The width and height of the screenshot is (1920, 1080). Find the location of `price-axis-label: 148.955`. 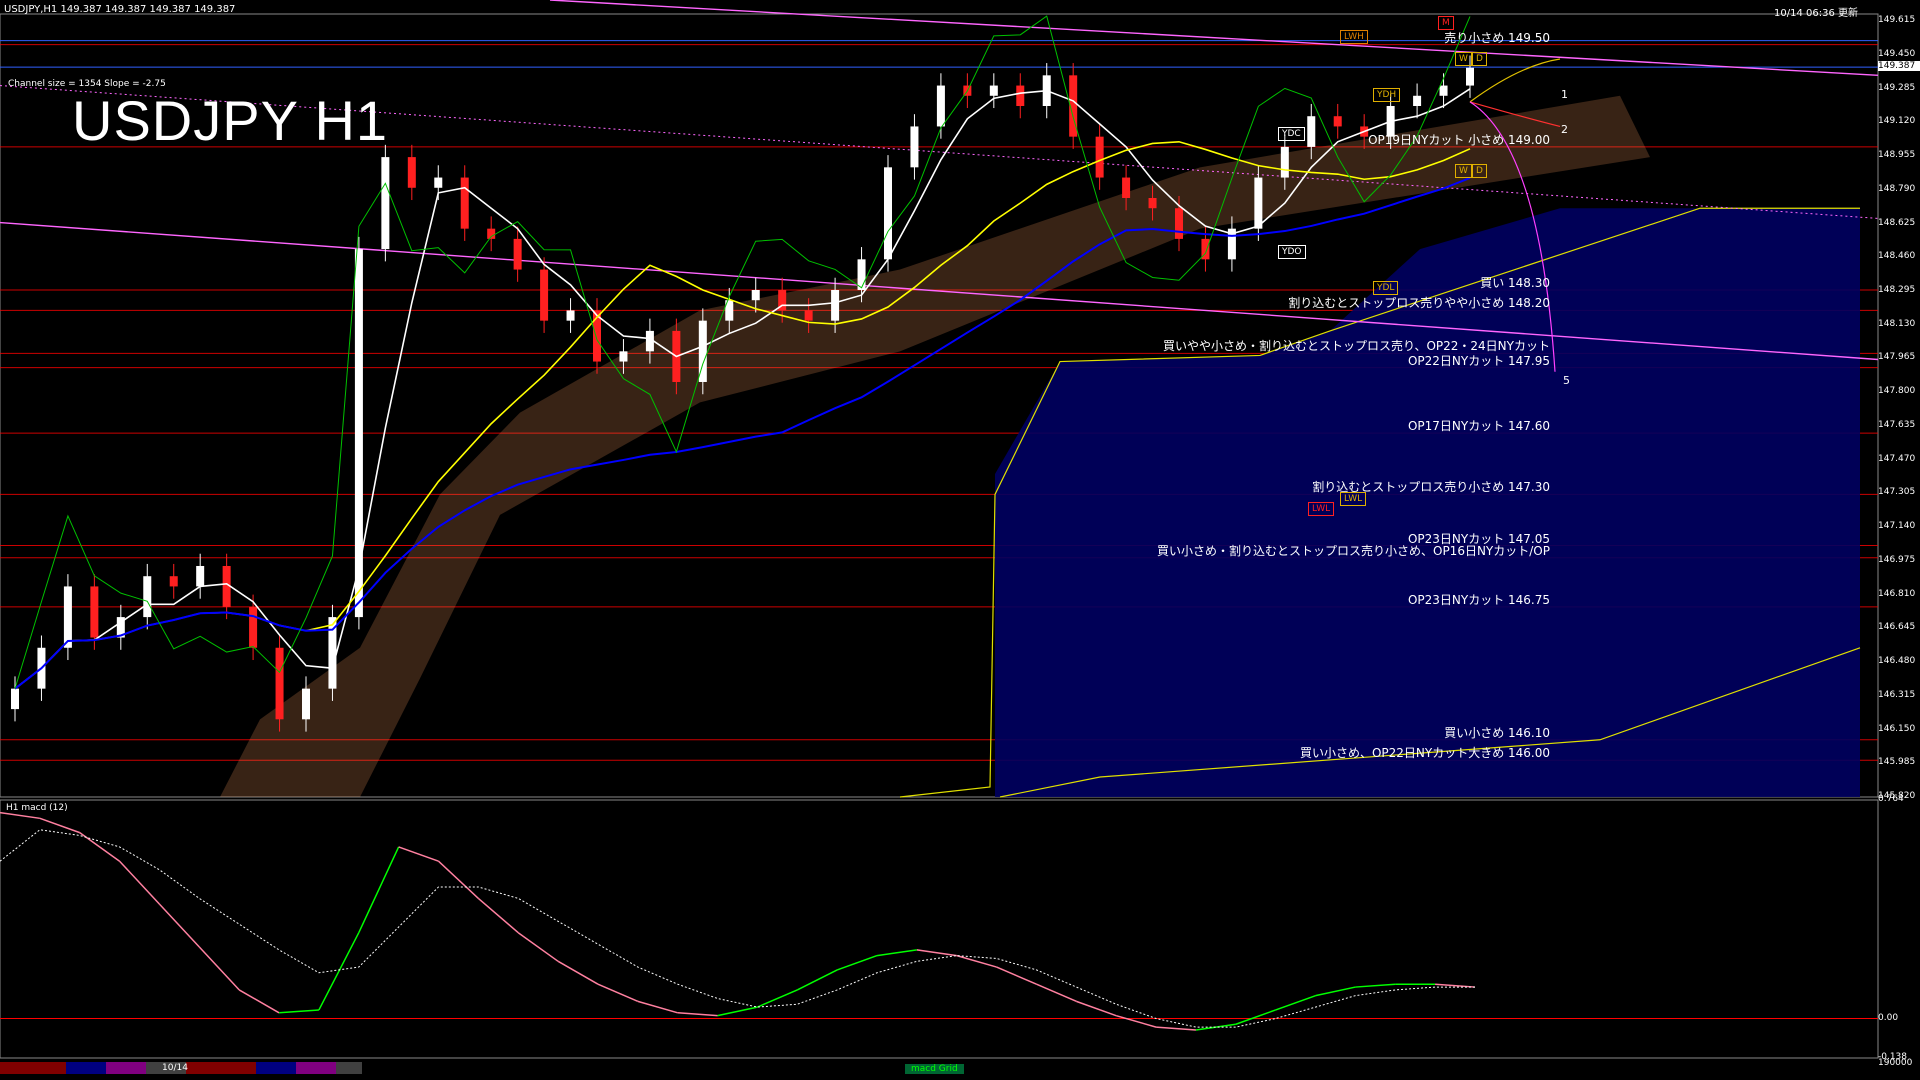

price-axis-label: 148.955 is located at coordinates (1897, 155).